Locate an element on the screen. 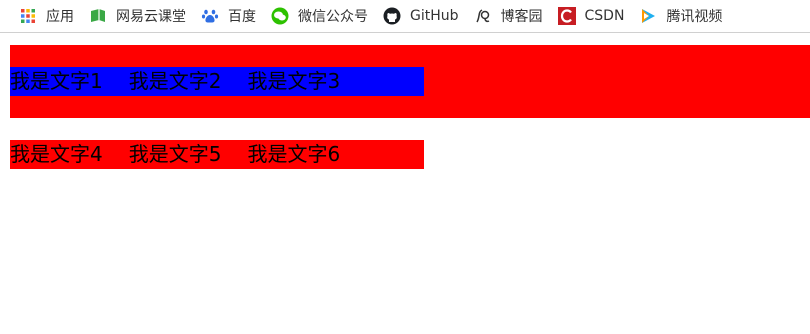 The width and height of the screenshot is (810, 334). netease-study-icon is located at coordinates (98, 16).